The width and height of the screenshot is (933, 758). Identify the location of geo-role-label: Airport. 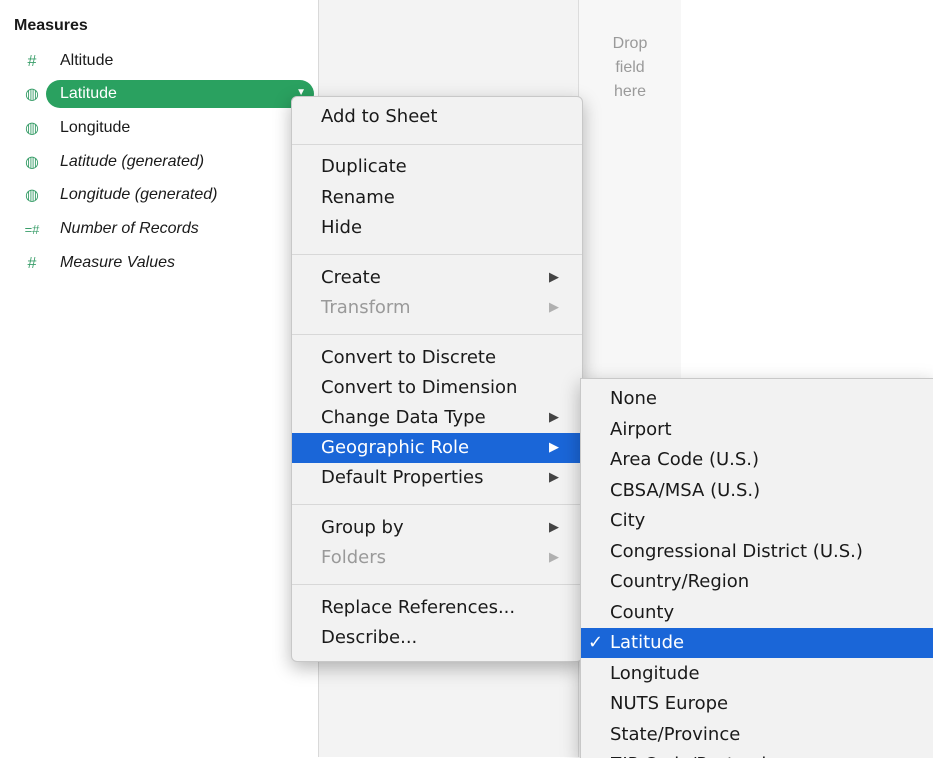
(641, 429).